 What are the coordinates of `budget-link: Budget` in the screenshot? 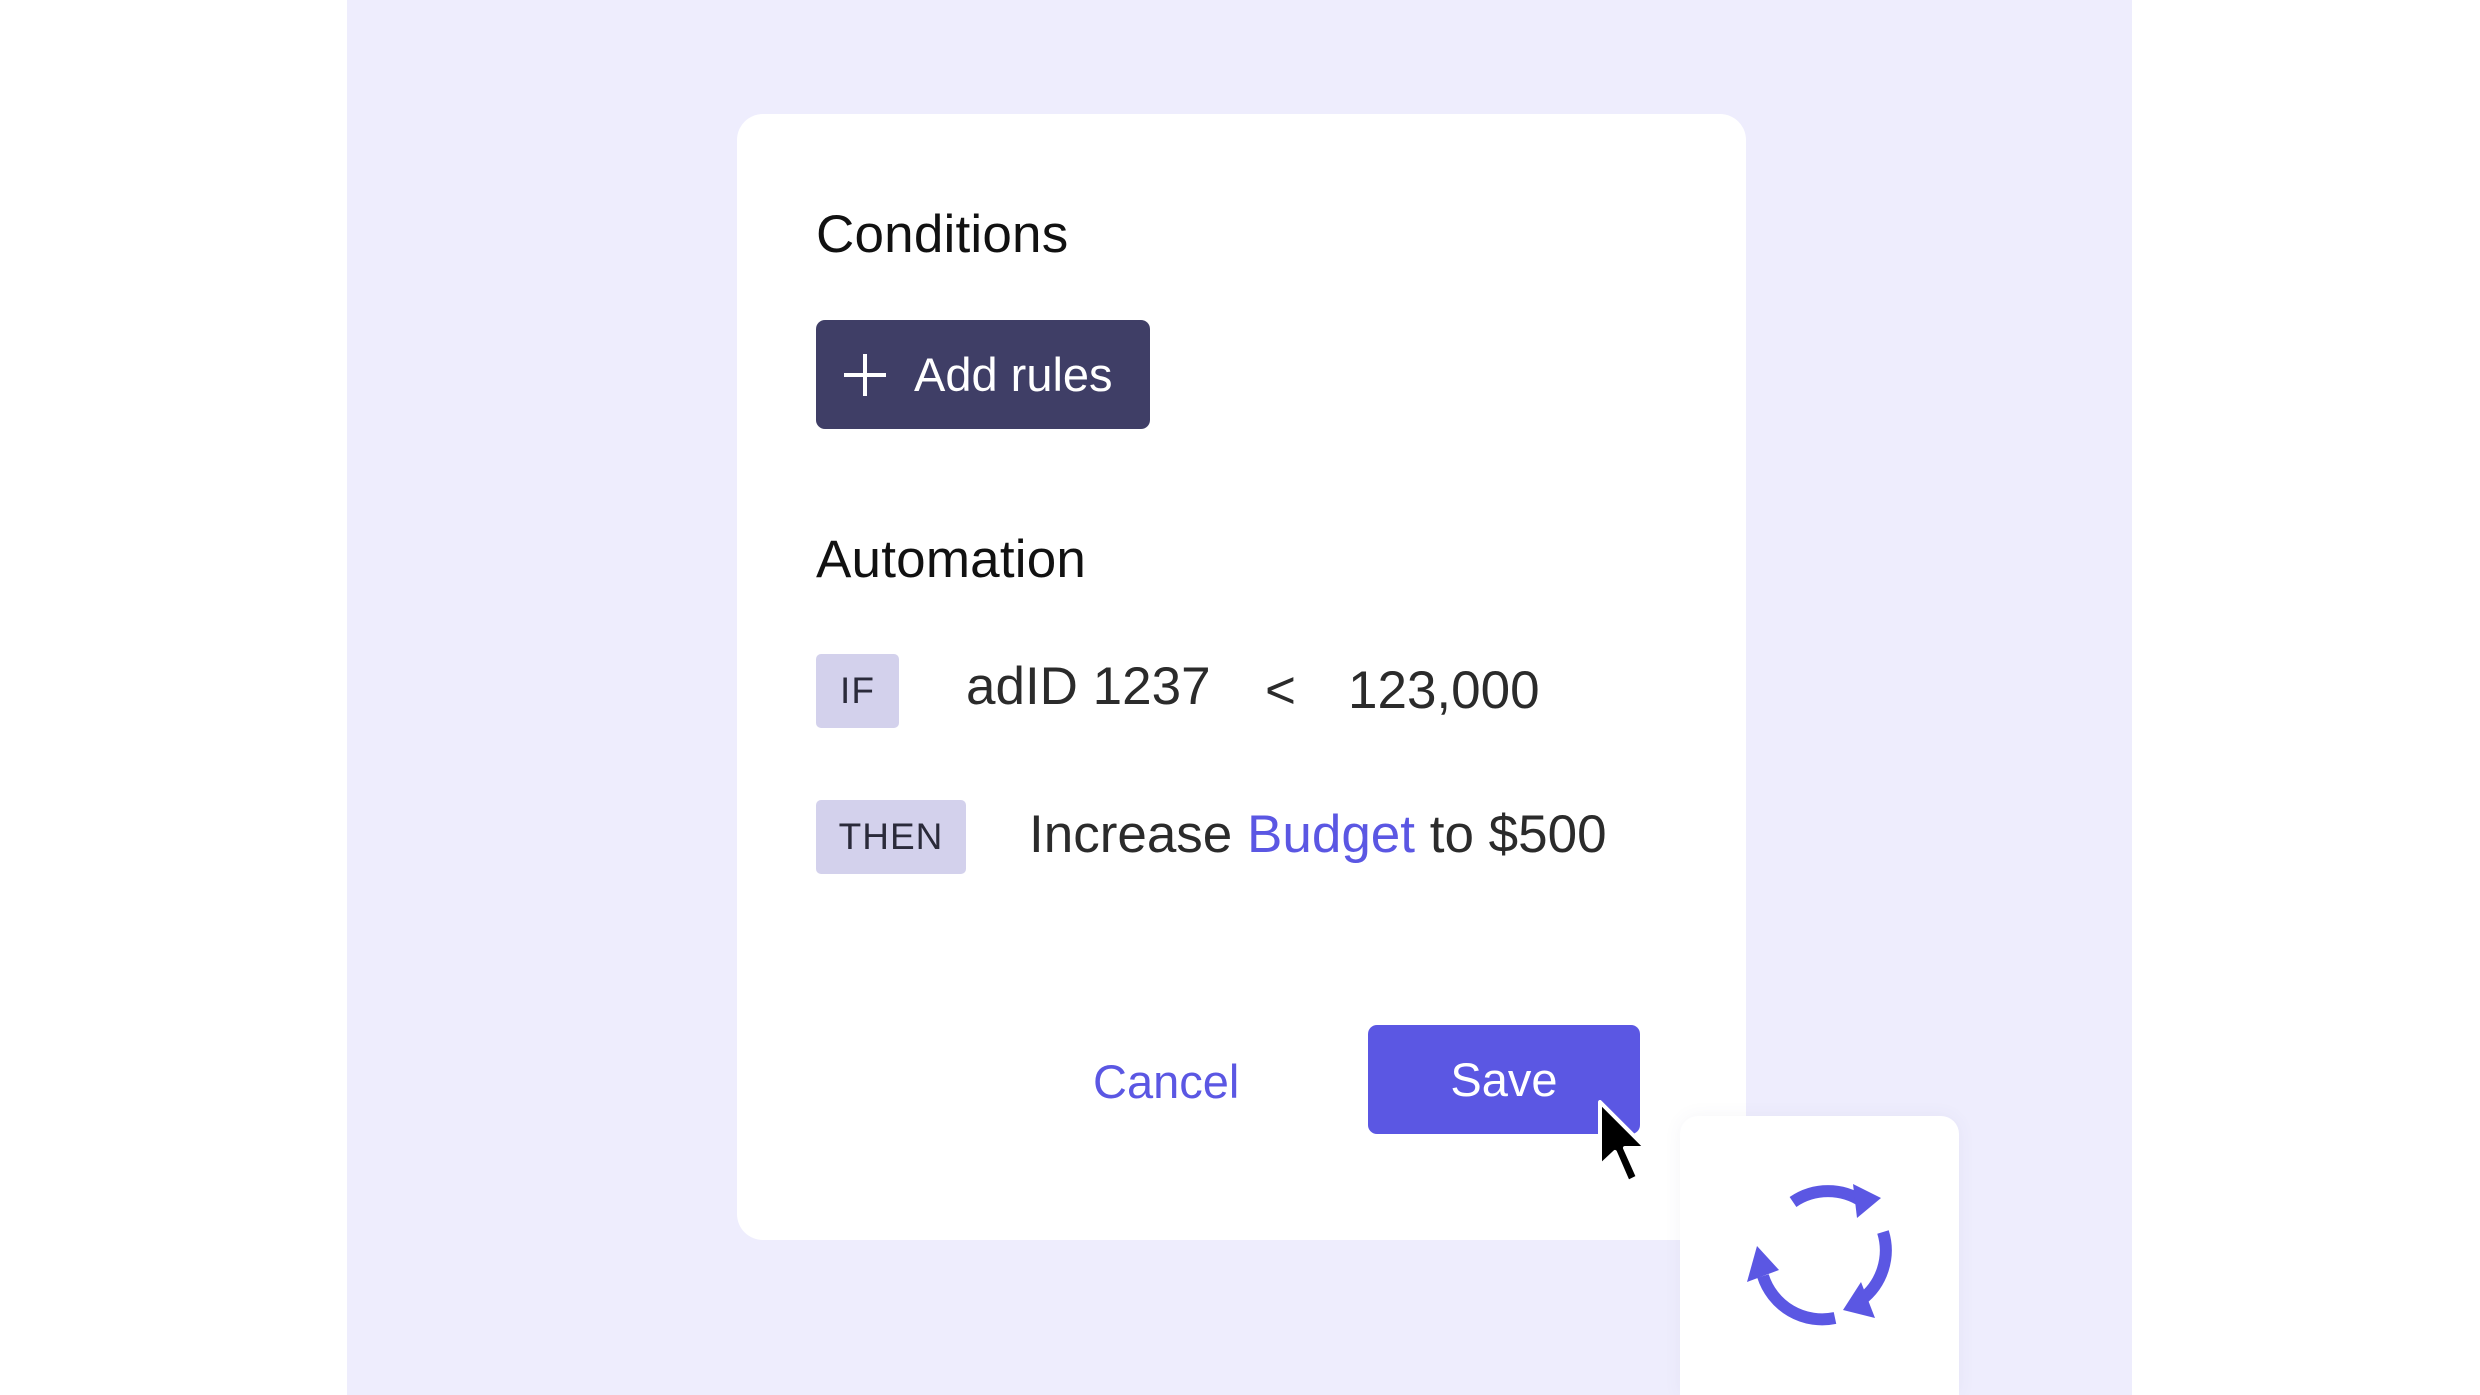 It's located at (1331, 834).